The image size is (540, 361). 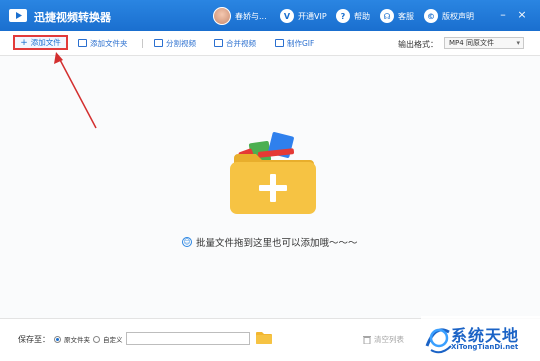 What do you see at coordinates (406, 16) in the screenshot?
I see `service-label: 客服` at bounding box center [406, 16].